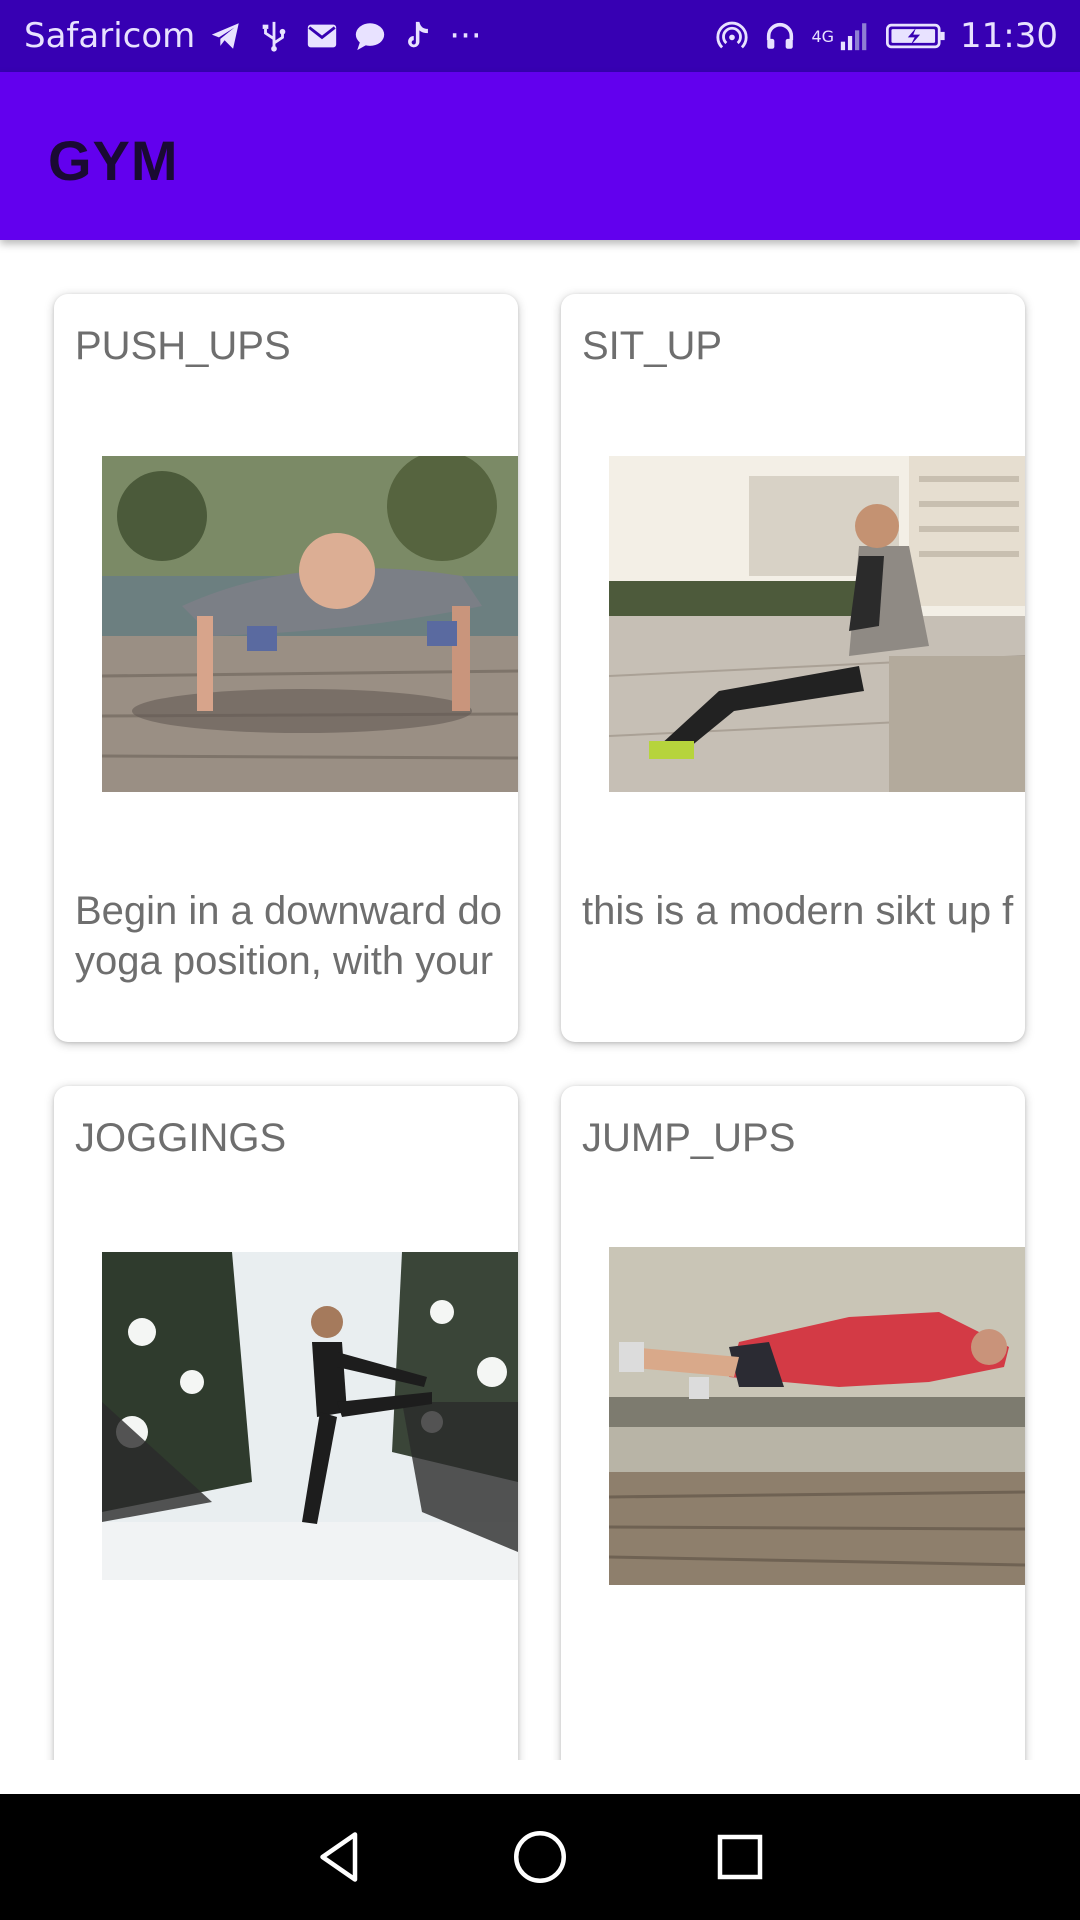 The image size is (1080, 1920). Describe the element at coordinates (855, 36) in the screenshot. I see `signal-icon` at that location.